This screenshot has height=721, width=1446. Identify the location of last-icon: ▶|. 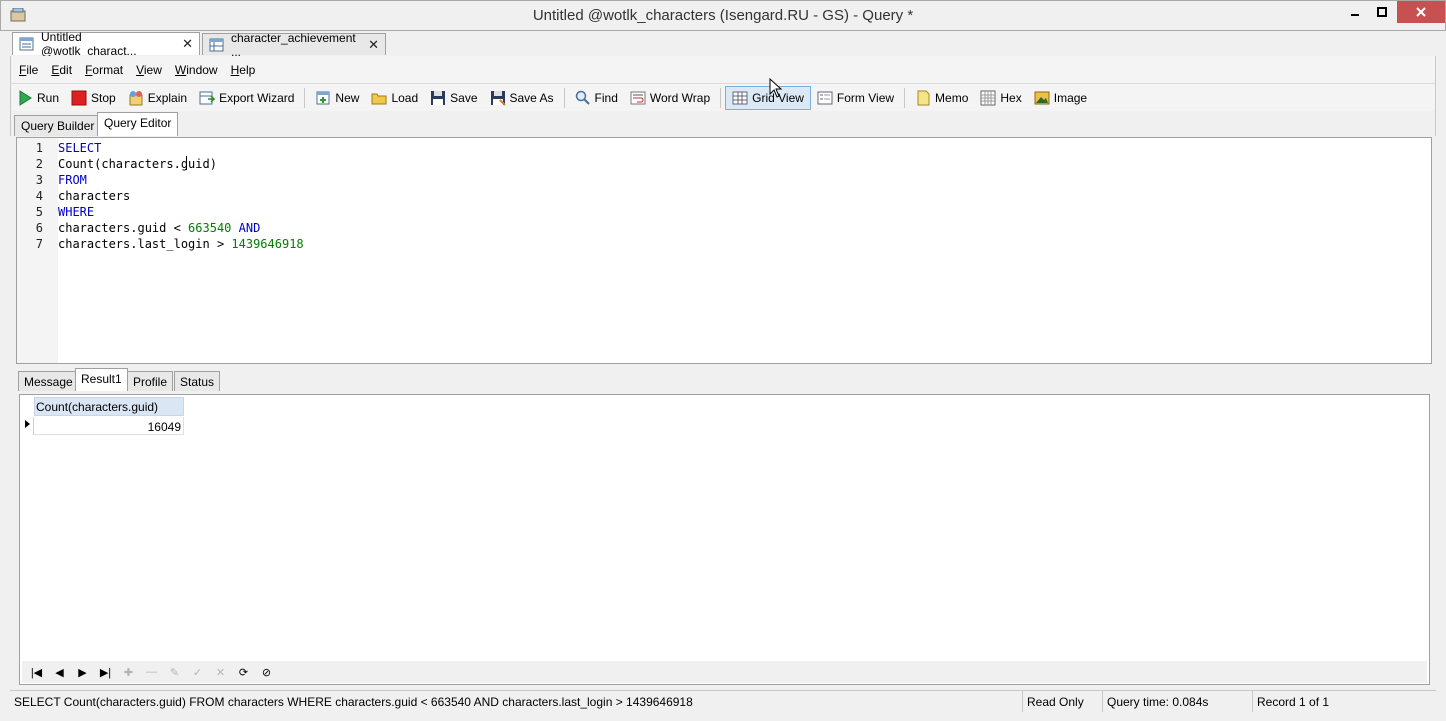
(105, 672).